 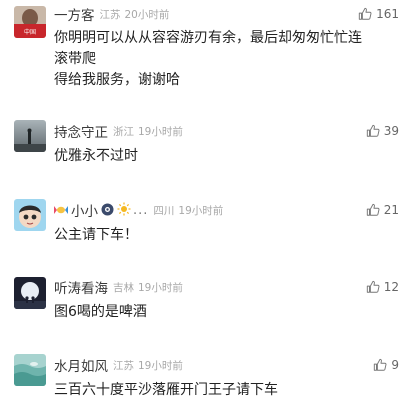 What do you see at coordinates (81, 287) in the screenshot?
I see `username: 听涛看海` at bounding box center [81, 287].